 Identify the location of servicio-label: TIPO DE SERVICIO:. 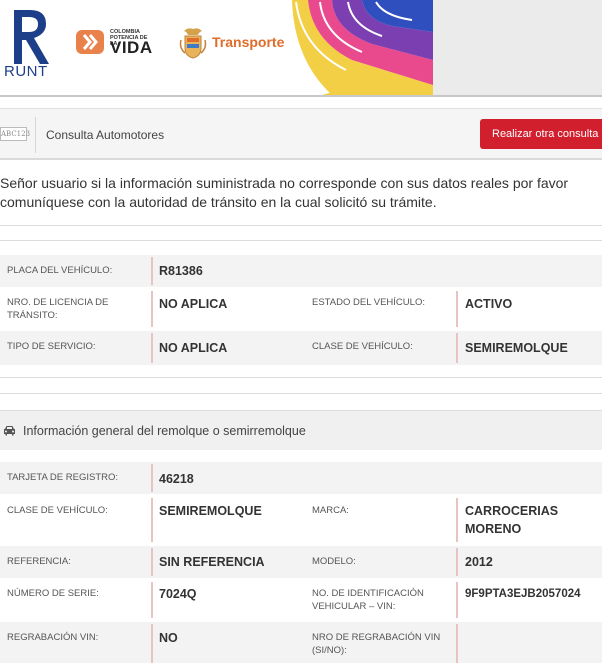
(51, 346).